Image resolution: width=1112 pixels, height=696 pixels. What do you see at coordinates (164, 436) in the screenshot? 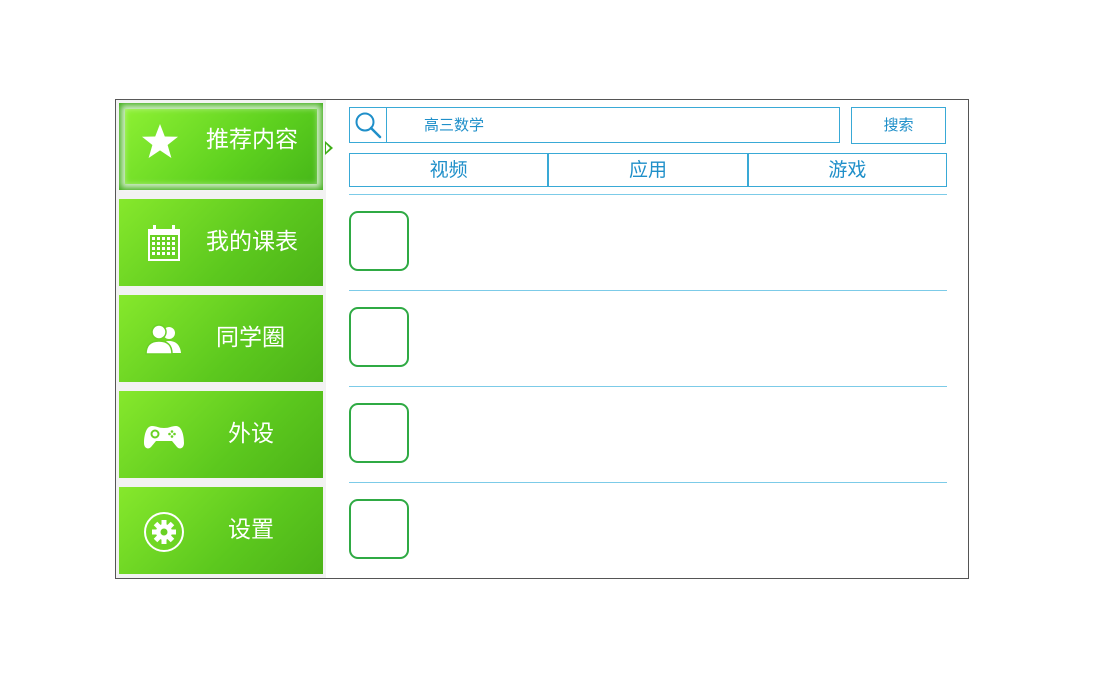
I see `gamepad-icon` at bounding box center [164, 436].